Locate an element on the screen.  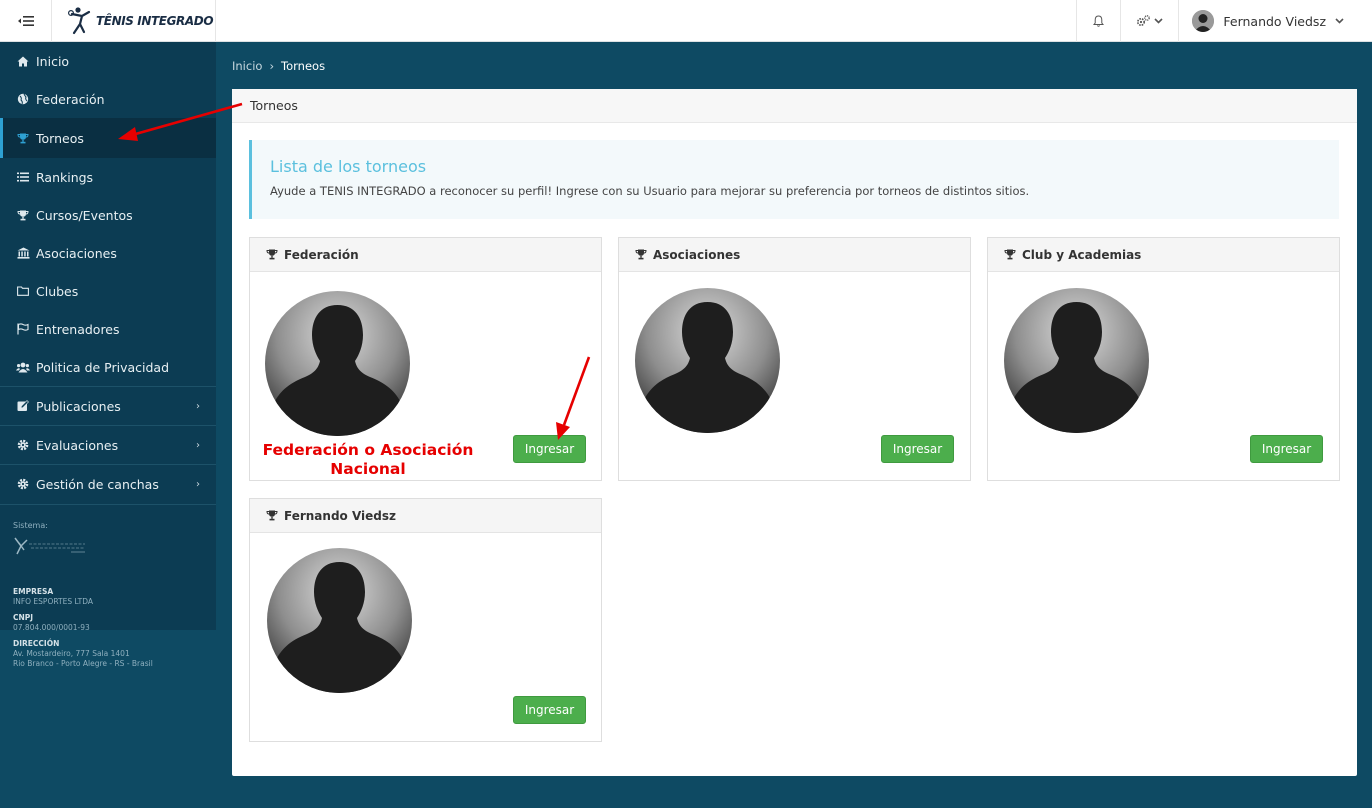
card-title: Club y Academias is located at coordinates (1082, 254).